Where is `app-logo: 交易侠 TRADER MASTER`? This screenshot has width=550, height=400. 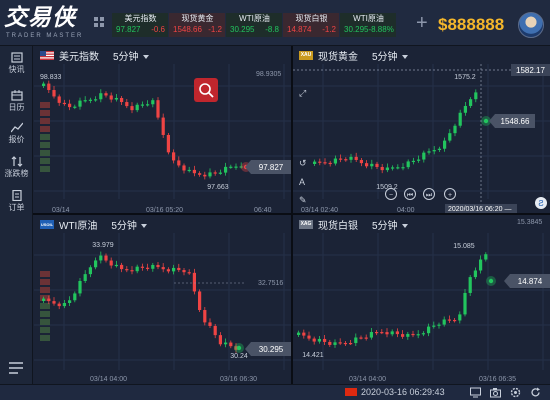 app-logo: 交易侠 TRADER MASTER is located at coordinates (46, 23).